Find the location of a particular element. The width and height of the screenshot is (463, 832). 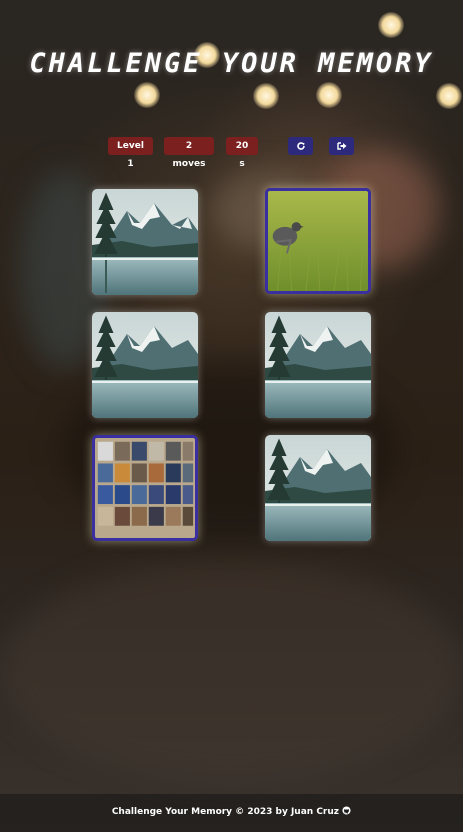

movie-shelf-image is located at coordinates (145, 488).